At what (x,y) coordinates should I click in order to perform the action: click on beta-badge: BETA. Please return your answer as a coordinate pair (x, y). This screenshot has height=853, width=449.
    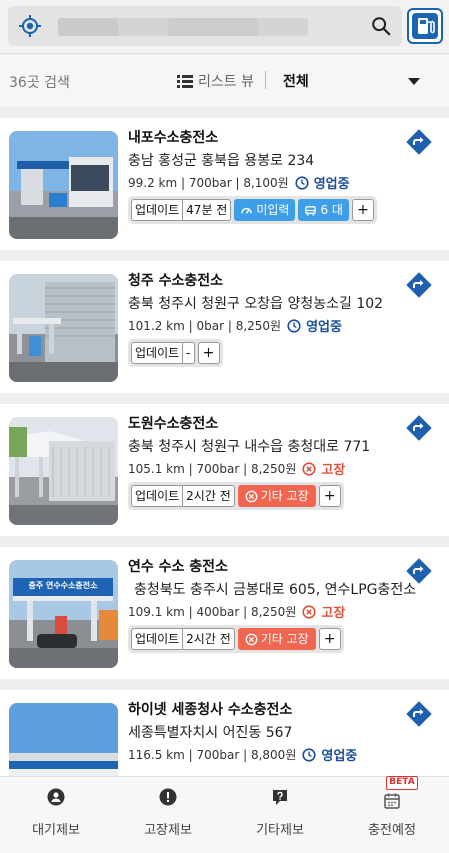
    Looking at the image, I should click on (402, 783).